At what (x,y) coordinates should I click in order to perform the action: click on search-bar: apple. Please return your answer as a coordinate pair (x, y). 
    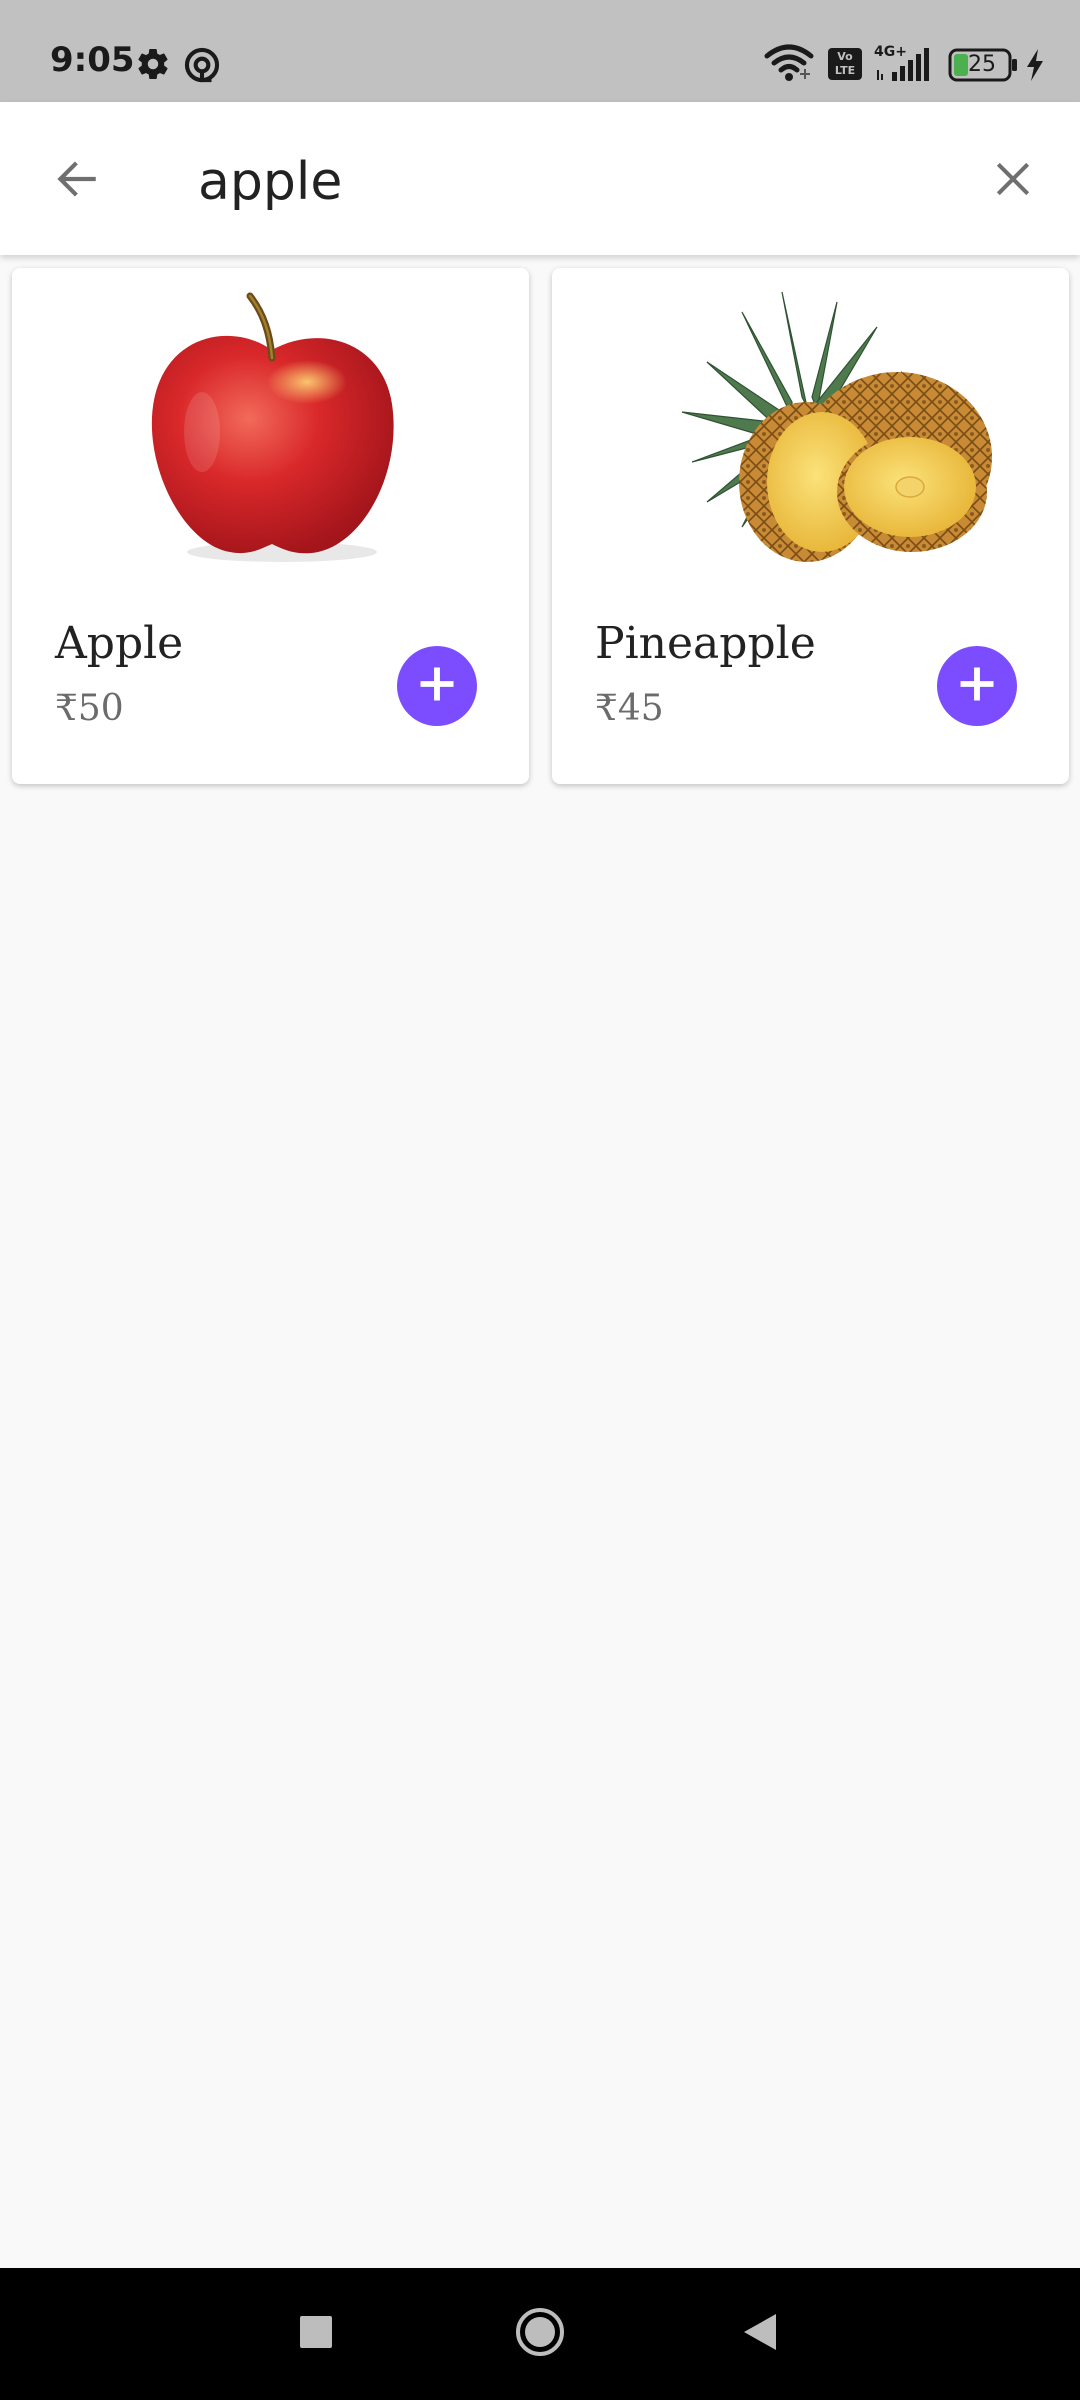
    Looking at the image, I should click on (540, 178).